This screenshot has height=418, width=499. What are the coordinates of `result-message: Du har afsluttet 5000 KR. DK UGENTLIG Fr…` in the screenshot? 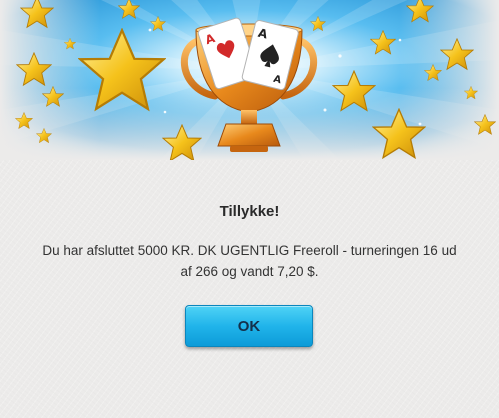 It's located at (249, 261).